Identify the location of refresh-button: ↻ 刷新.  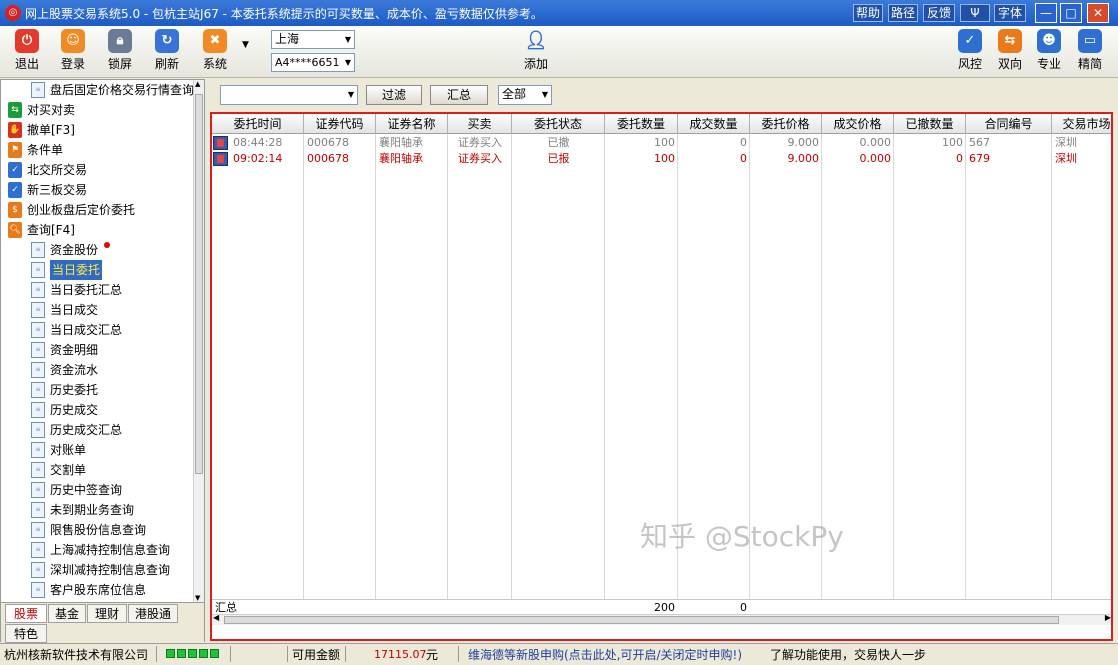
(167, 52).